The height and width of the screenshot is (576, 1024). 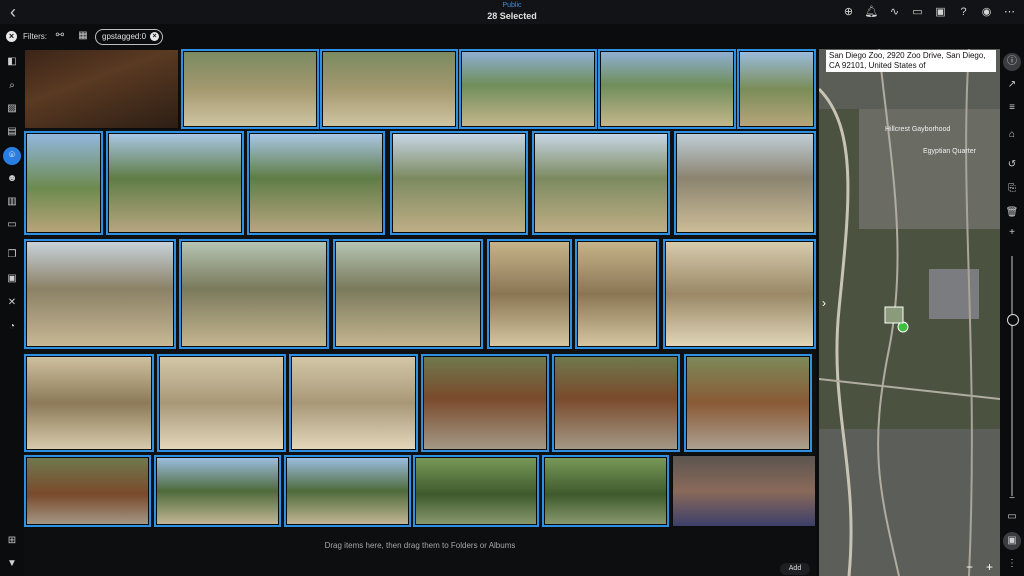 I want to click on remove-chip-icon: ×, so click(x=155, y=36).